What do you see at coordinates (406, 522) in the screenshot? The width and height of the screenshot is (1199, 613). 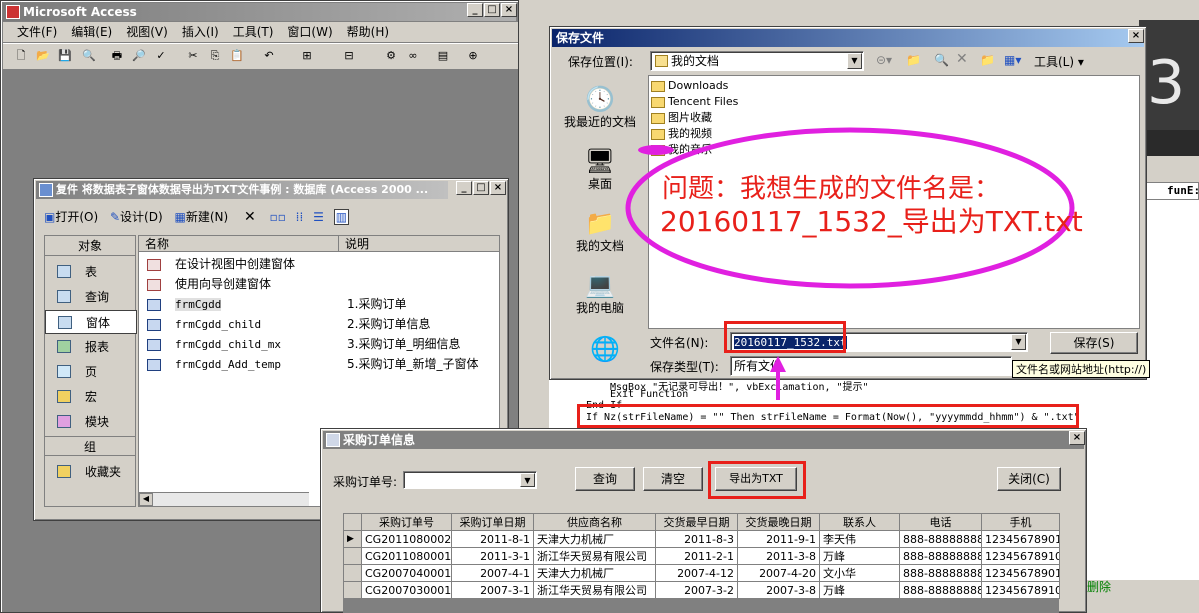 I see `column-header: 采购订单号` at bounding box center [406, 522].